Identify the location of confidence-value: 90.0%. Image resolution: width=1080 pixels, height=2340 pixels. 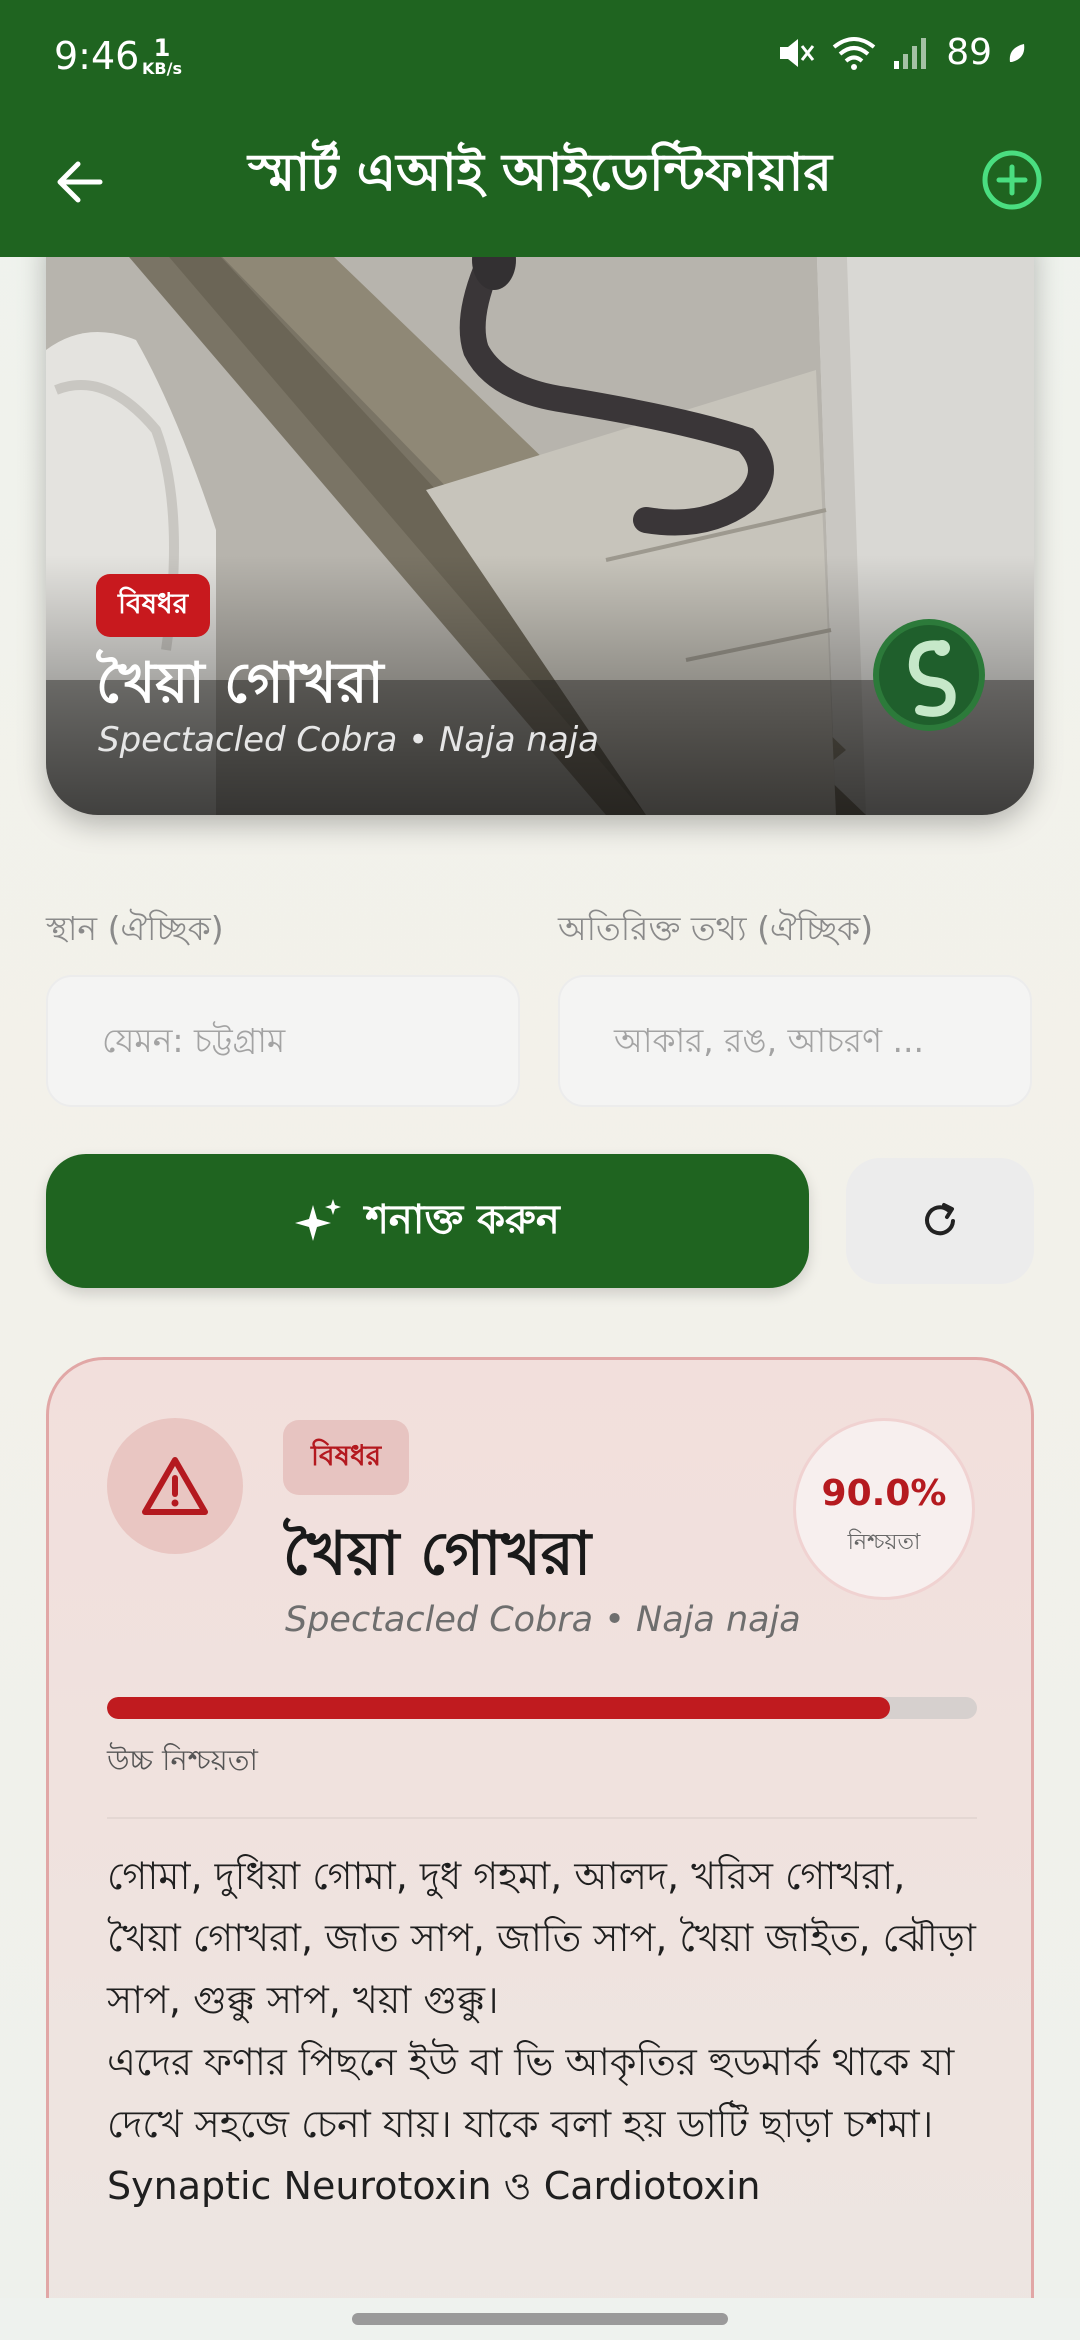
(884, 1493).